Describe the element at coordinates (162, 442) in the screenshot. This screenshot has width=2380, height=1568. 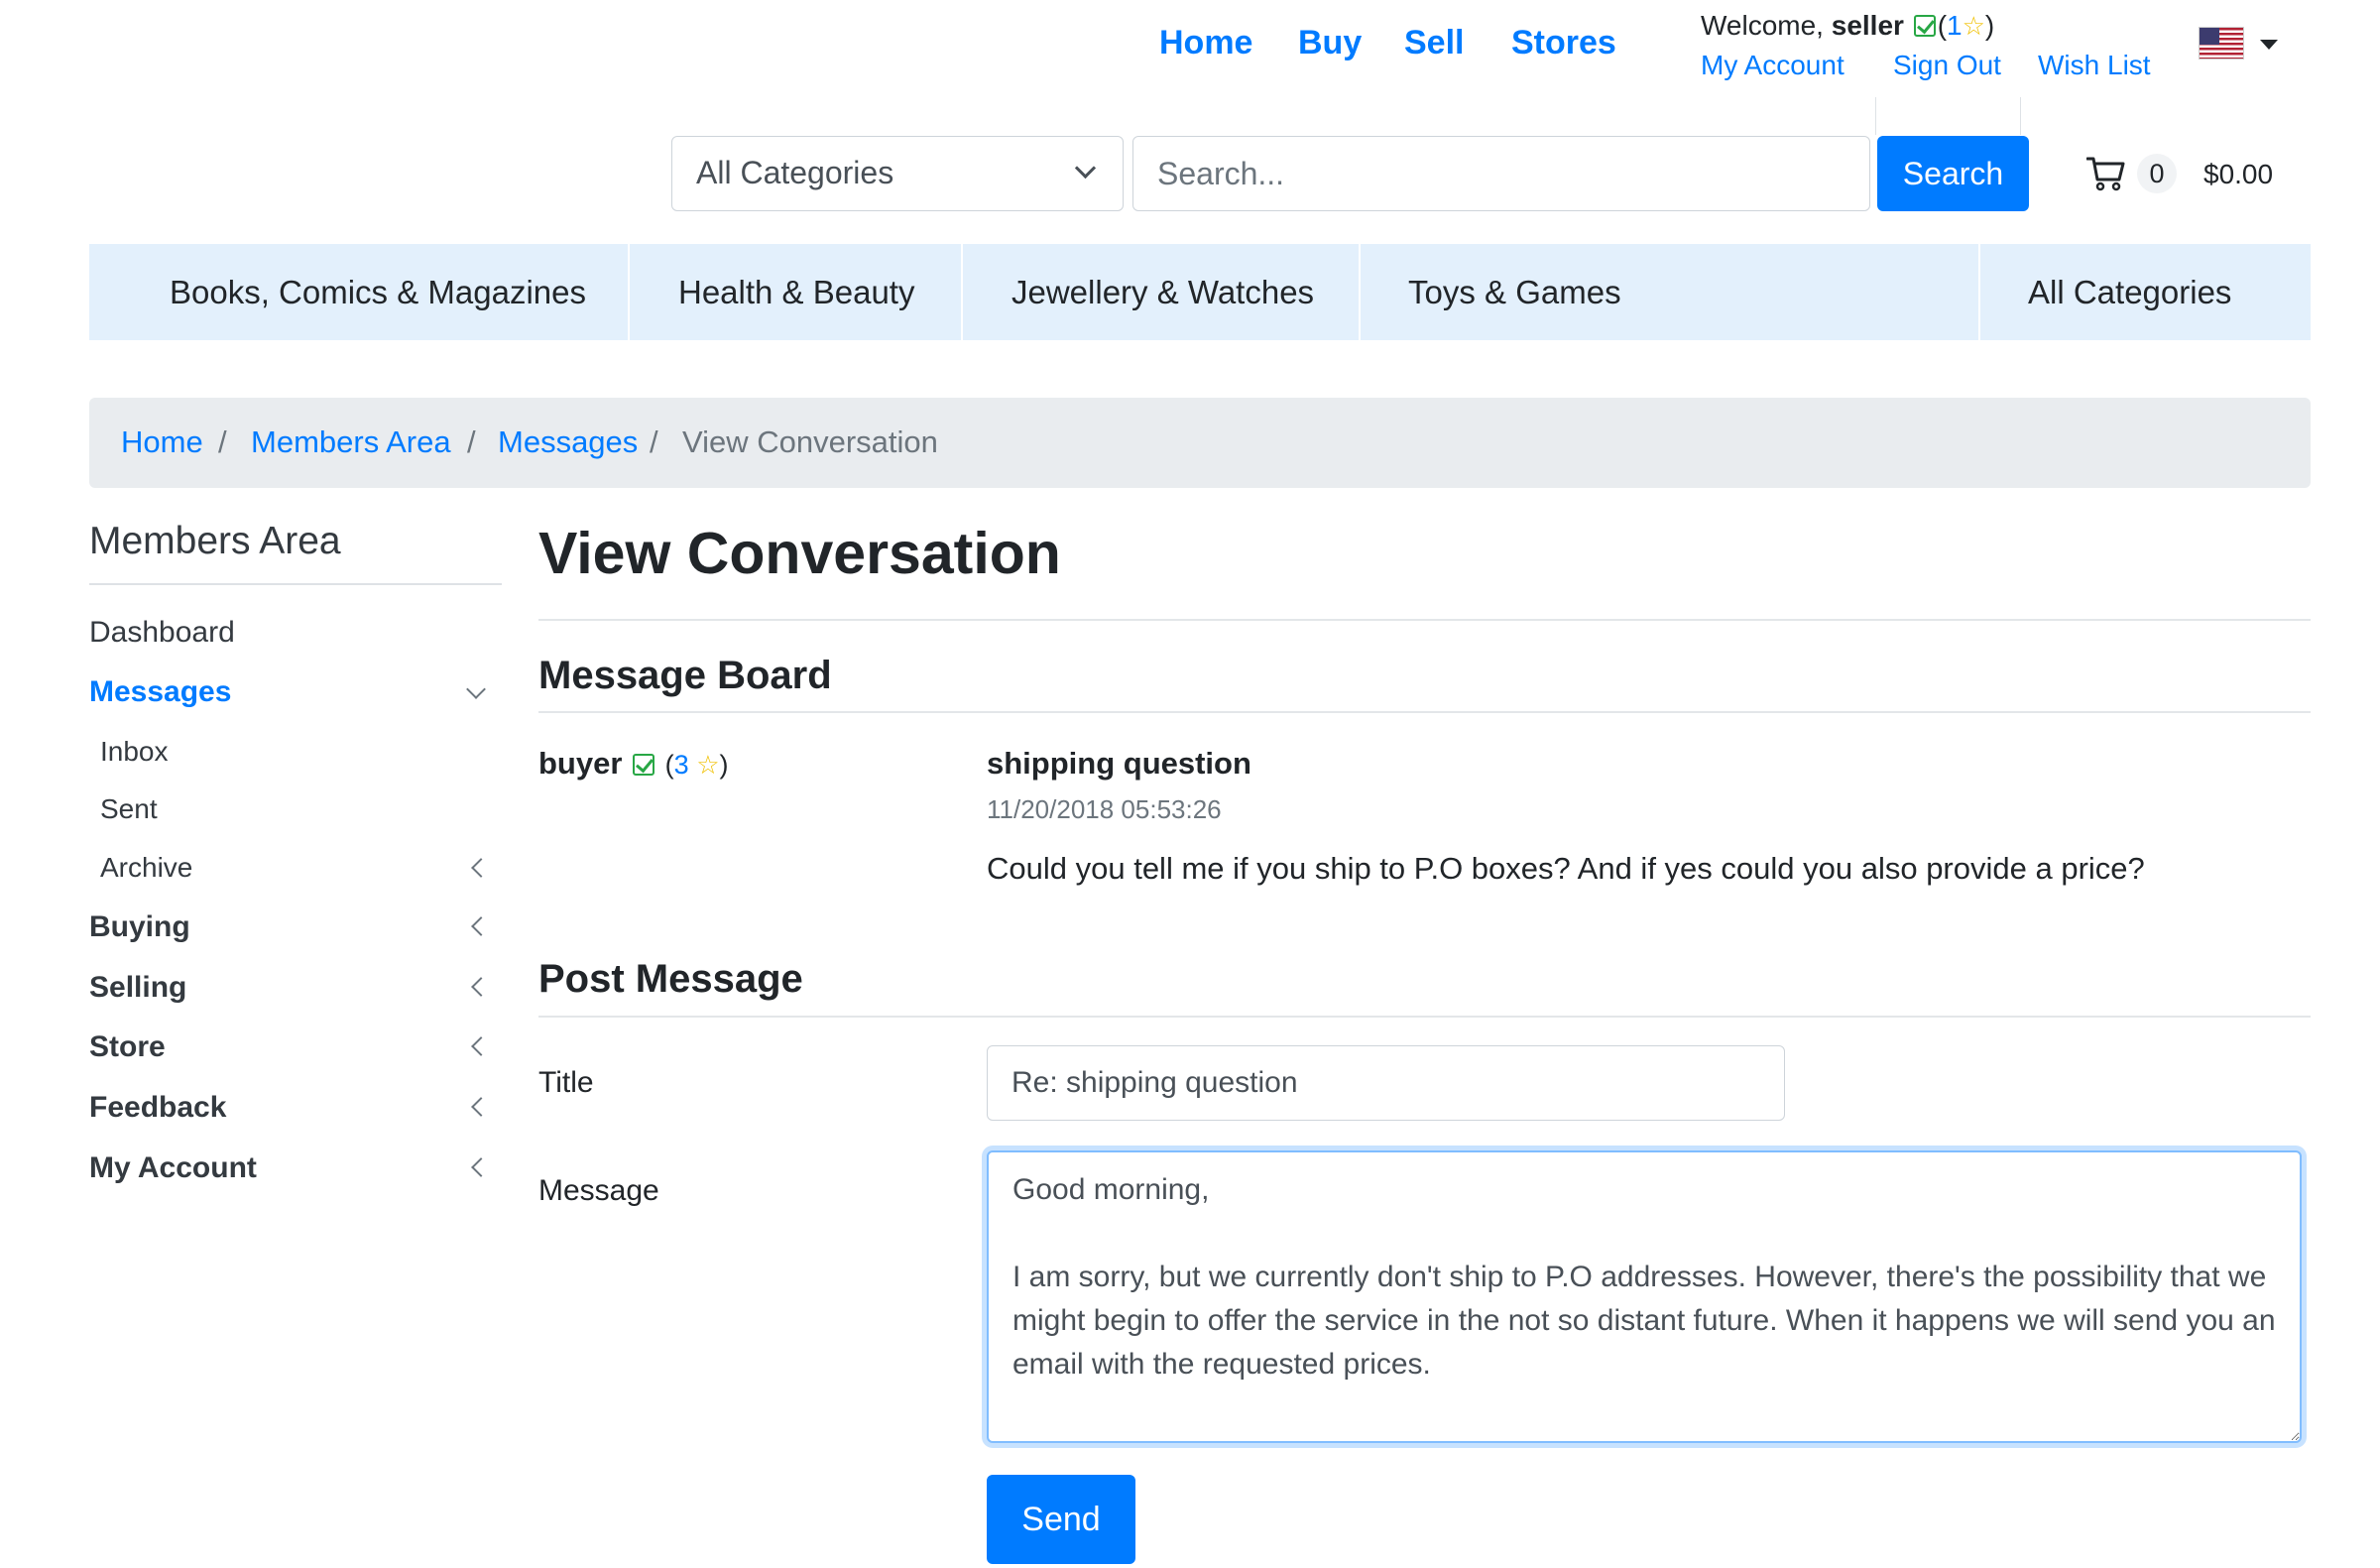
I see `breadcrumb-home: Home` at that location.